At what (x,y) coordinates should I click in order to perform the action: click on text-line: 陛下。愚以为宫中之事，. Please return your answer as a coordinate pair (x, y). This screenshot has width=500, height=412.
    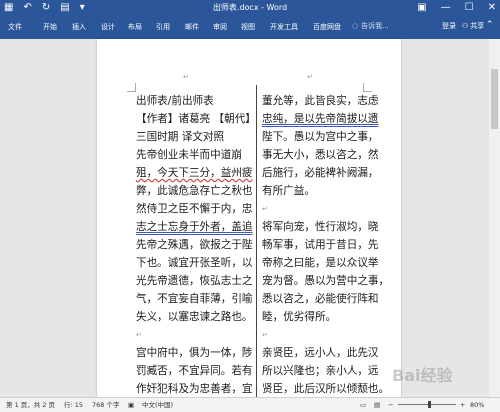
    Looking at the image, I should click on (320, 137).